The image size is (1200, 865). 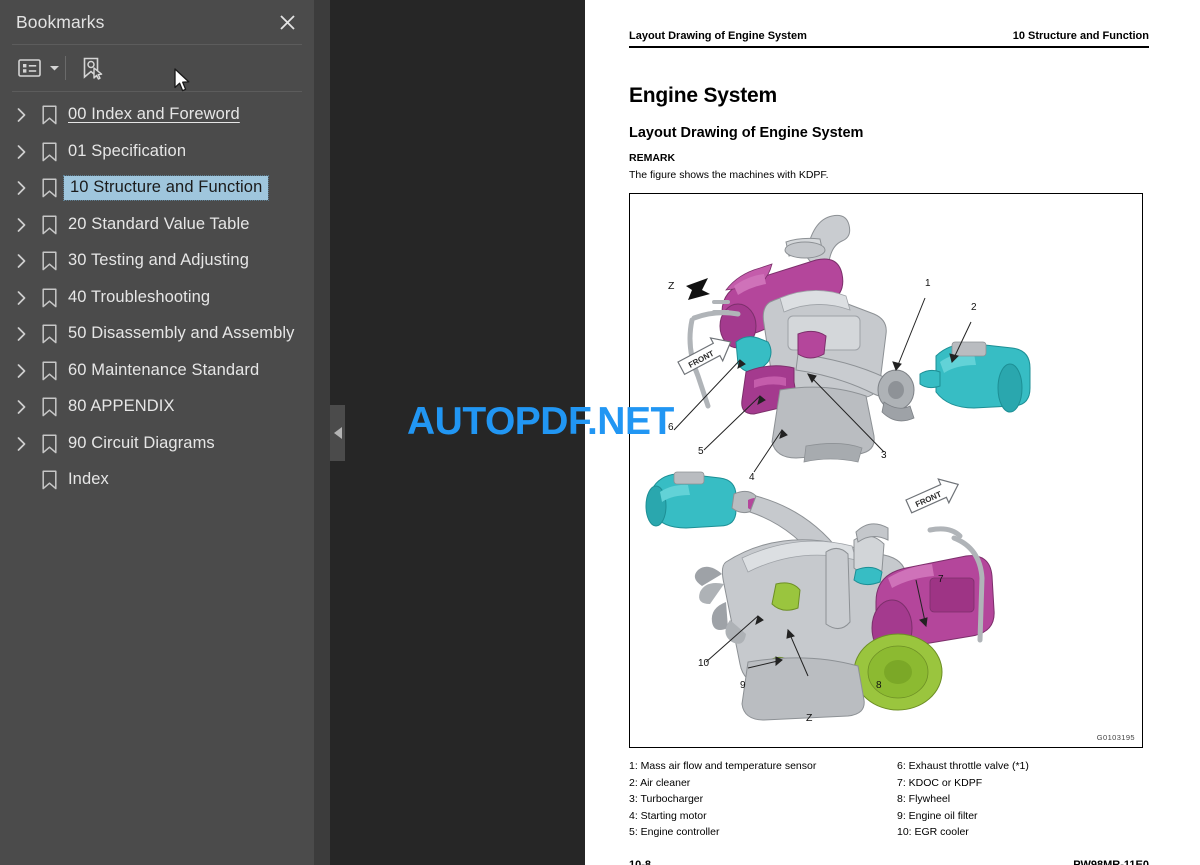 I want to click on callout-3: 3, so click(x=884, y=455).